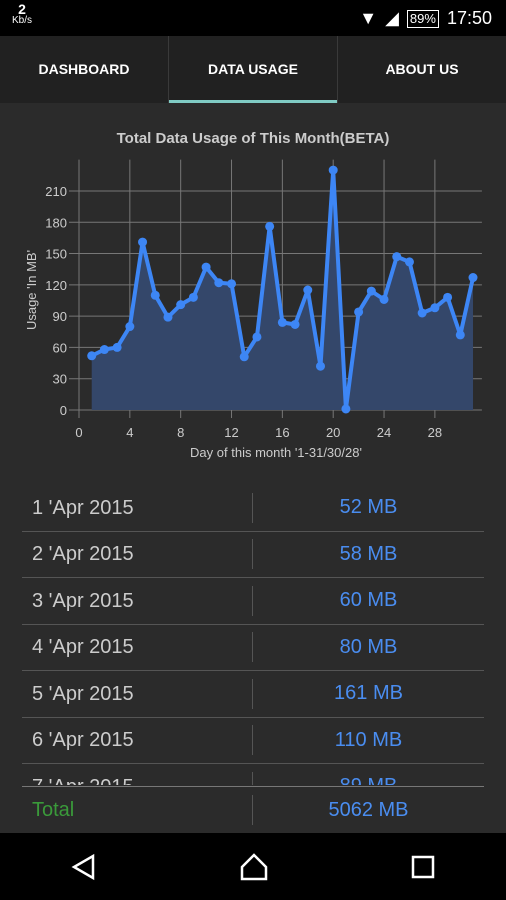 The height and width of the screenshot is (900, 506). Describe the element at coordinates (60, 316) in the screenshot. I see `y-tick-label: 90` at that location.